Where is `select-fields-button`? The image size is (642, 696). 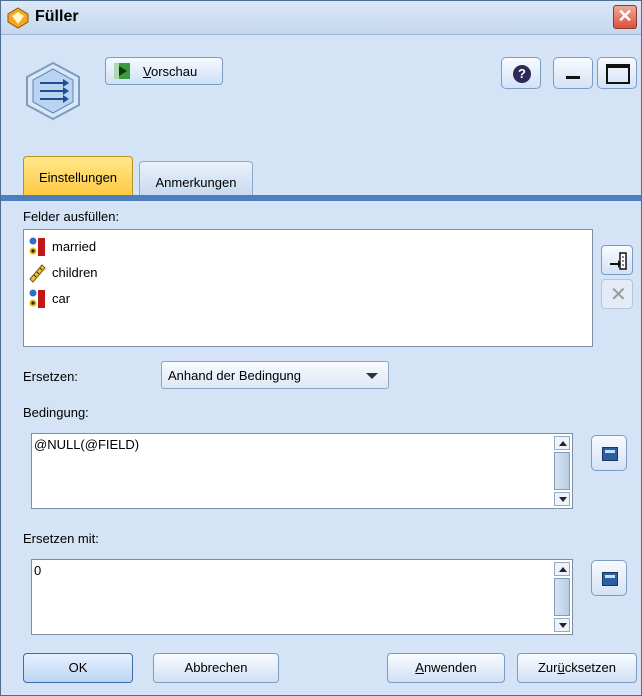
select-fields-button is located at coordinates (617, 260).